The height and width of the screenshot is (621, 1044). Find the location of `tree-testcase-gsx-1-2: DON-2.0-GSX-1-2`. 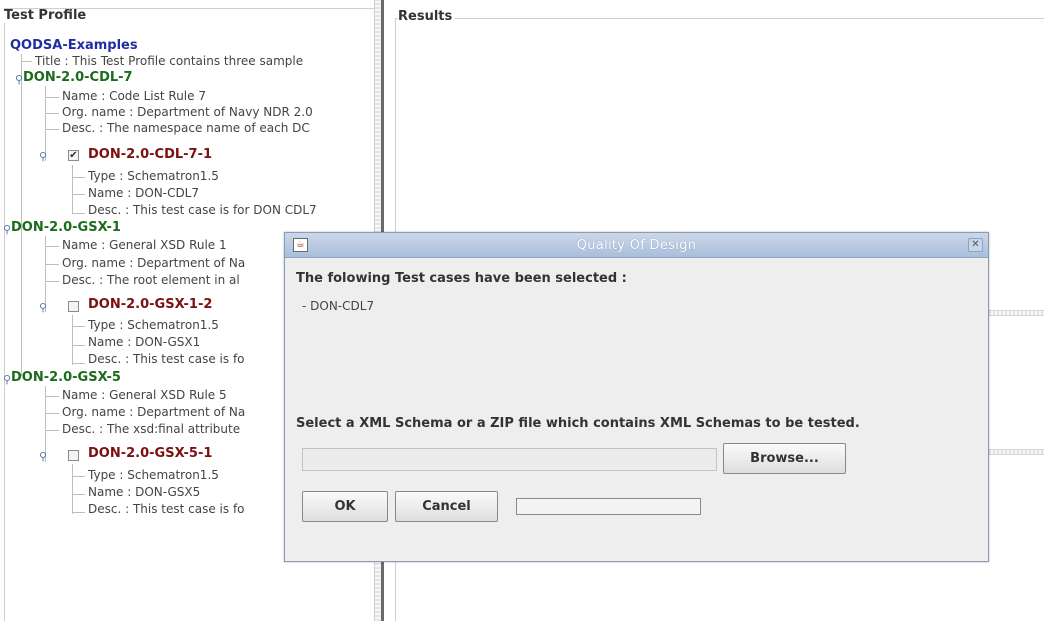

tree-testcase-gsx-1-2: DON-2.0-GSX-1-2 is located at coordinates (150, 304).